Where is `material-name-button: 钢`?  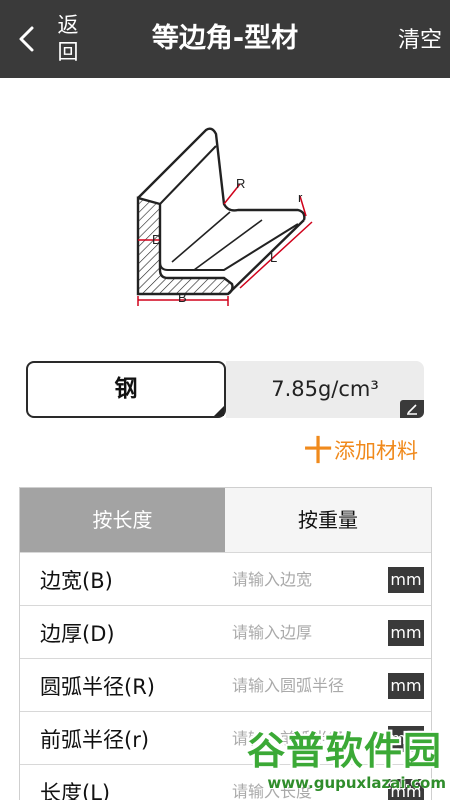 material-name-button: 钢 is located at coordinates (126, 389).